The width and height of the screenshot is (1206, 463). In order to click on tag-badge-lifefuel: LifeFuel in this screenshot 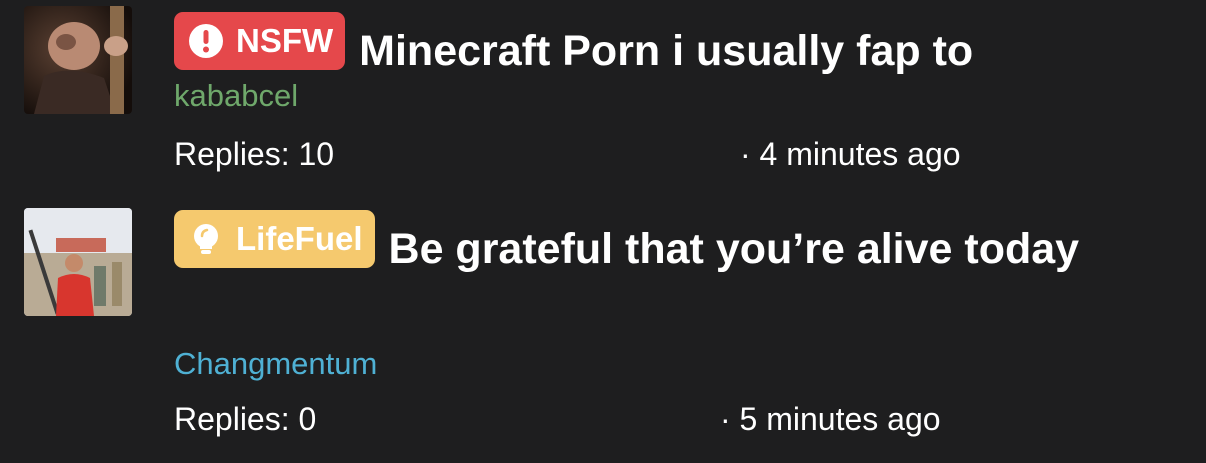, I will do `click(274, 239)`.